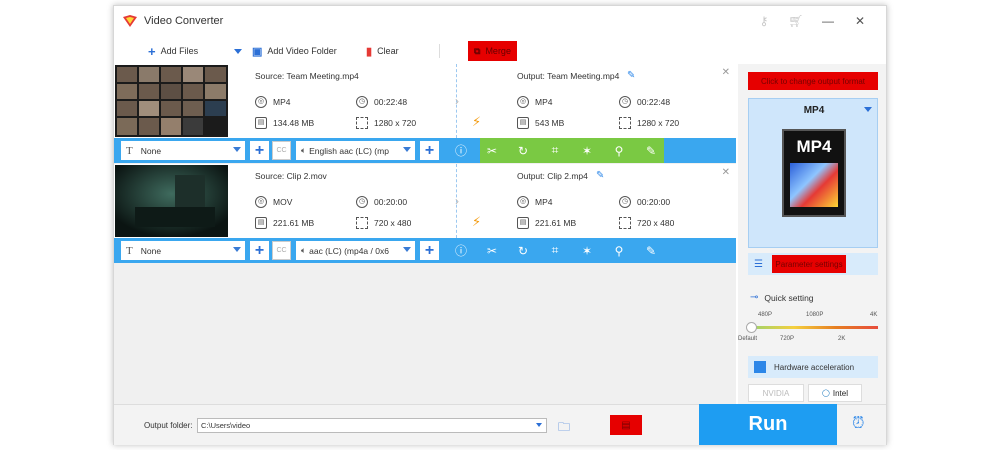 The width and height of the screenshot is (1000, 450). Describe the element at coordinates (477, 121) in the screenshot. I see `lightning-icon: ⚡︎` at that location.